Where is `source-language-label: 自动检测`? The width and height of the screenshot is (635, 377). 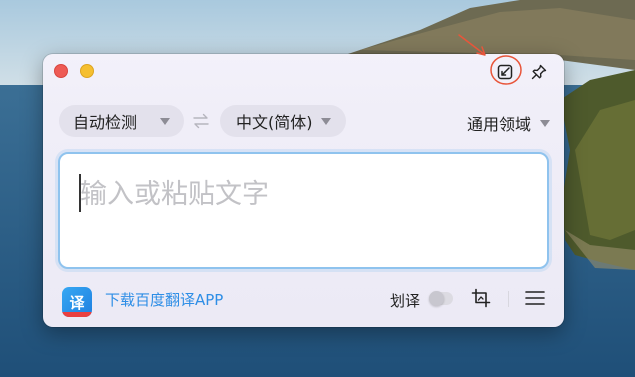 source-language-label: 自动检测 is located at coordinates (105, 122).